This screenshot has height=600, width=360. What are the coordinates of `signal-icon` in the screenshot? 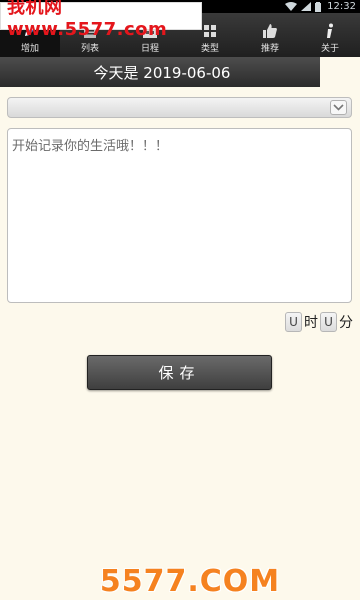 It's located at (306, 6).